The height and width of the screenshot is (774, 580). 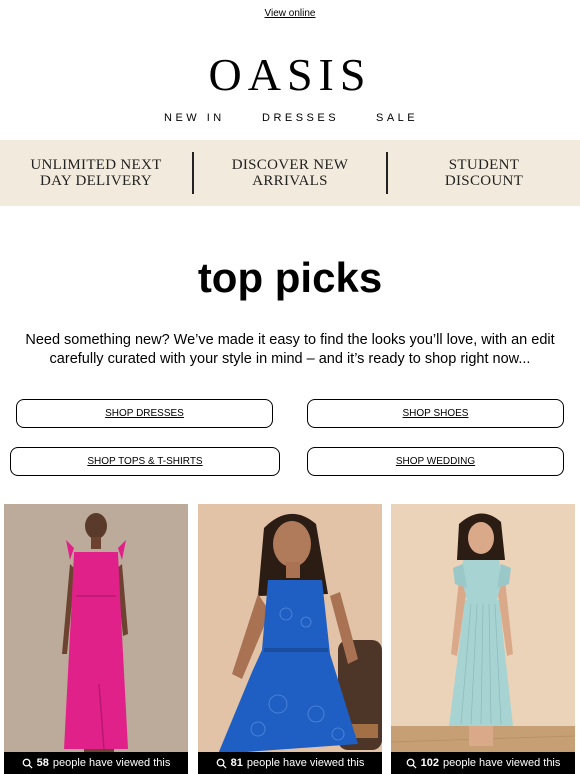 I want to click on promo-student-discount: STUDENT DISCOUNT, so click(x=484, y=173).